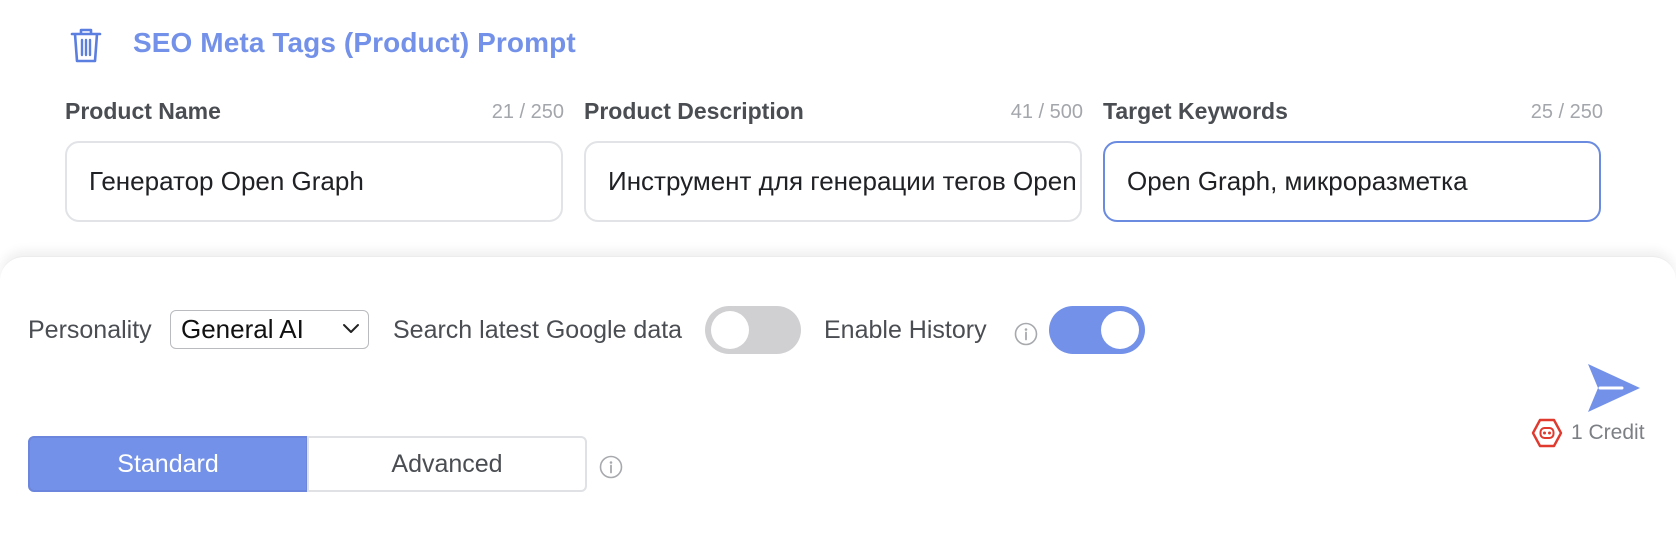 This screenshot has width=1676, height=533. I want to click on product-name-counter: 21 / 250, so click(527, 112).